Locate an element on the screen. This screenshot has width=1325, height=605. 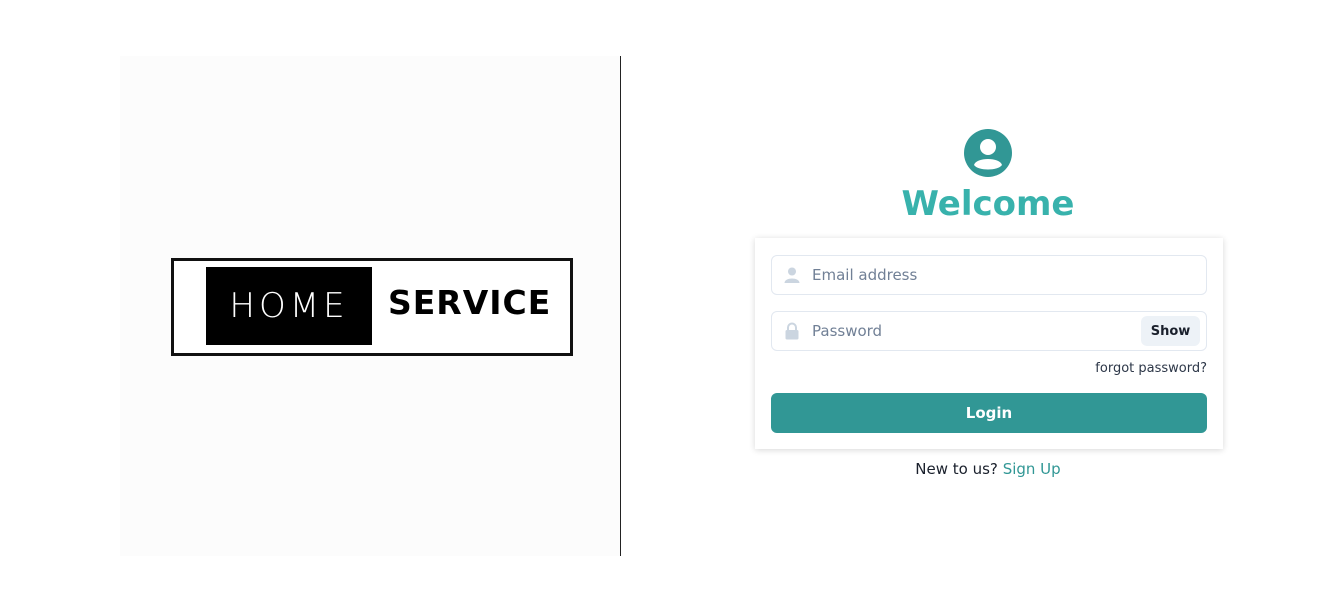
signup-prompt: New to us? Sign Up is located at coordinates (973, 469).